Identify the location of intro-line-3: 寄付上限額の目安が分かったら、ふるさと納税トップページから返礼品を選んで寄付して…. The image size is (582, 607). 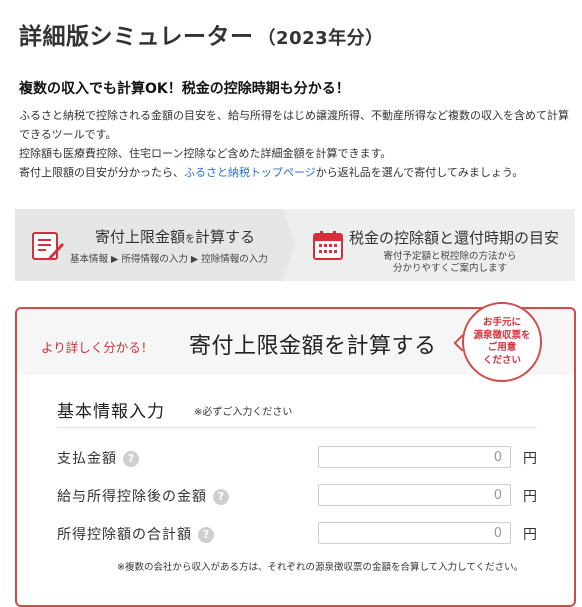
(299, 172).